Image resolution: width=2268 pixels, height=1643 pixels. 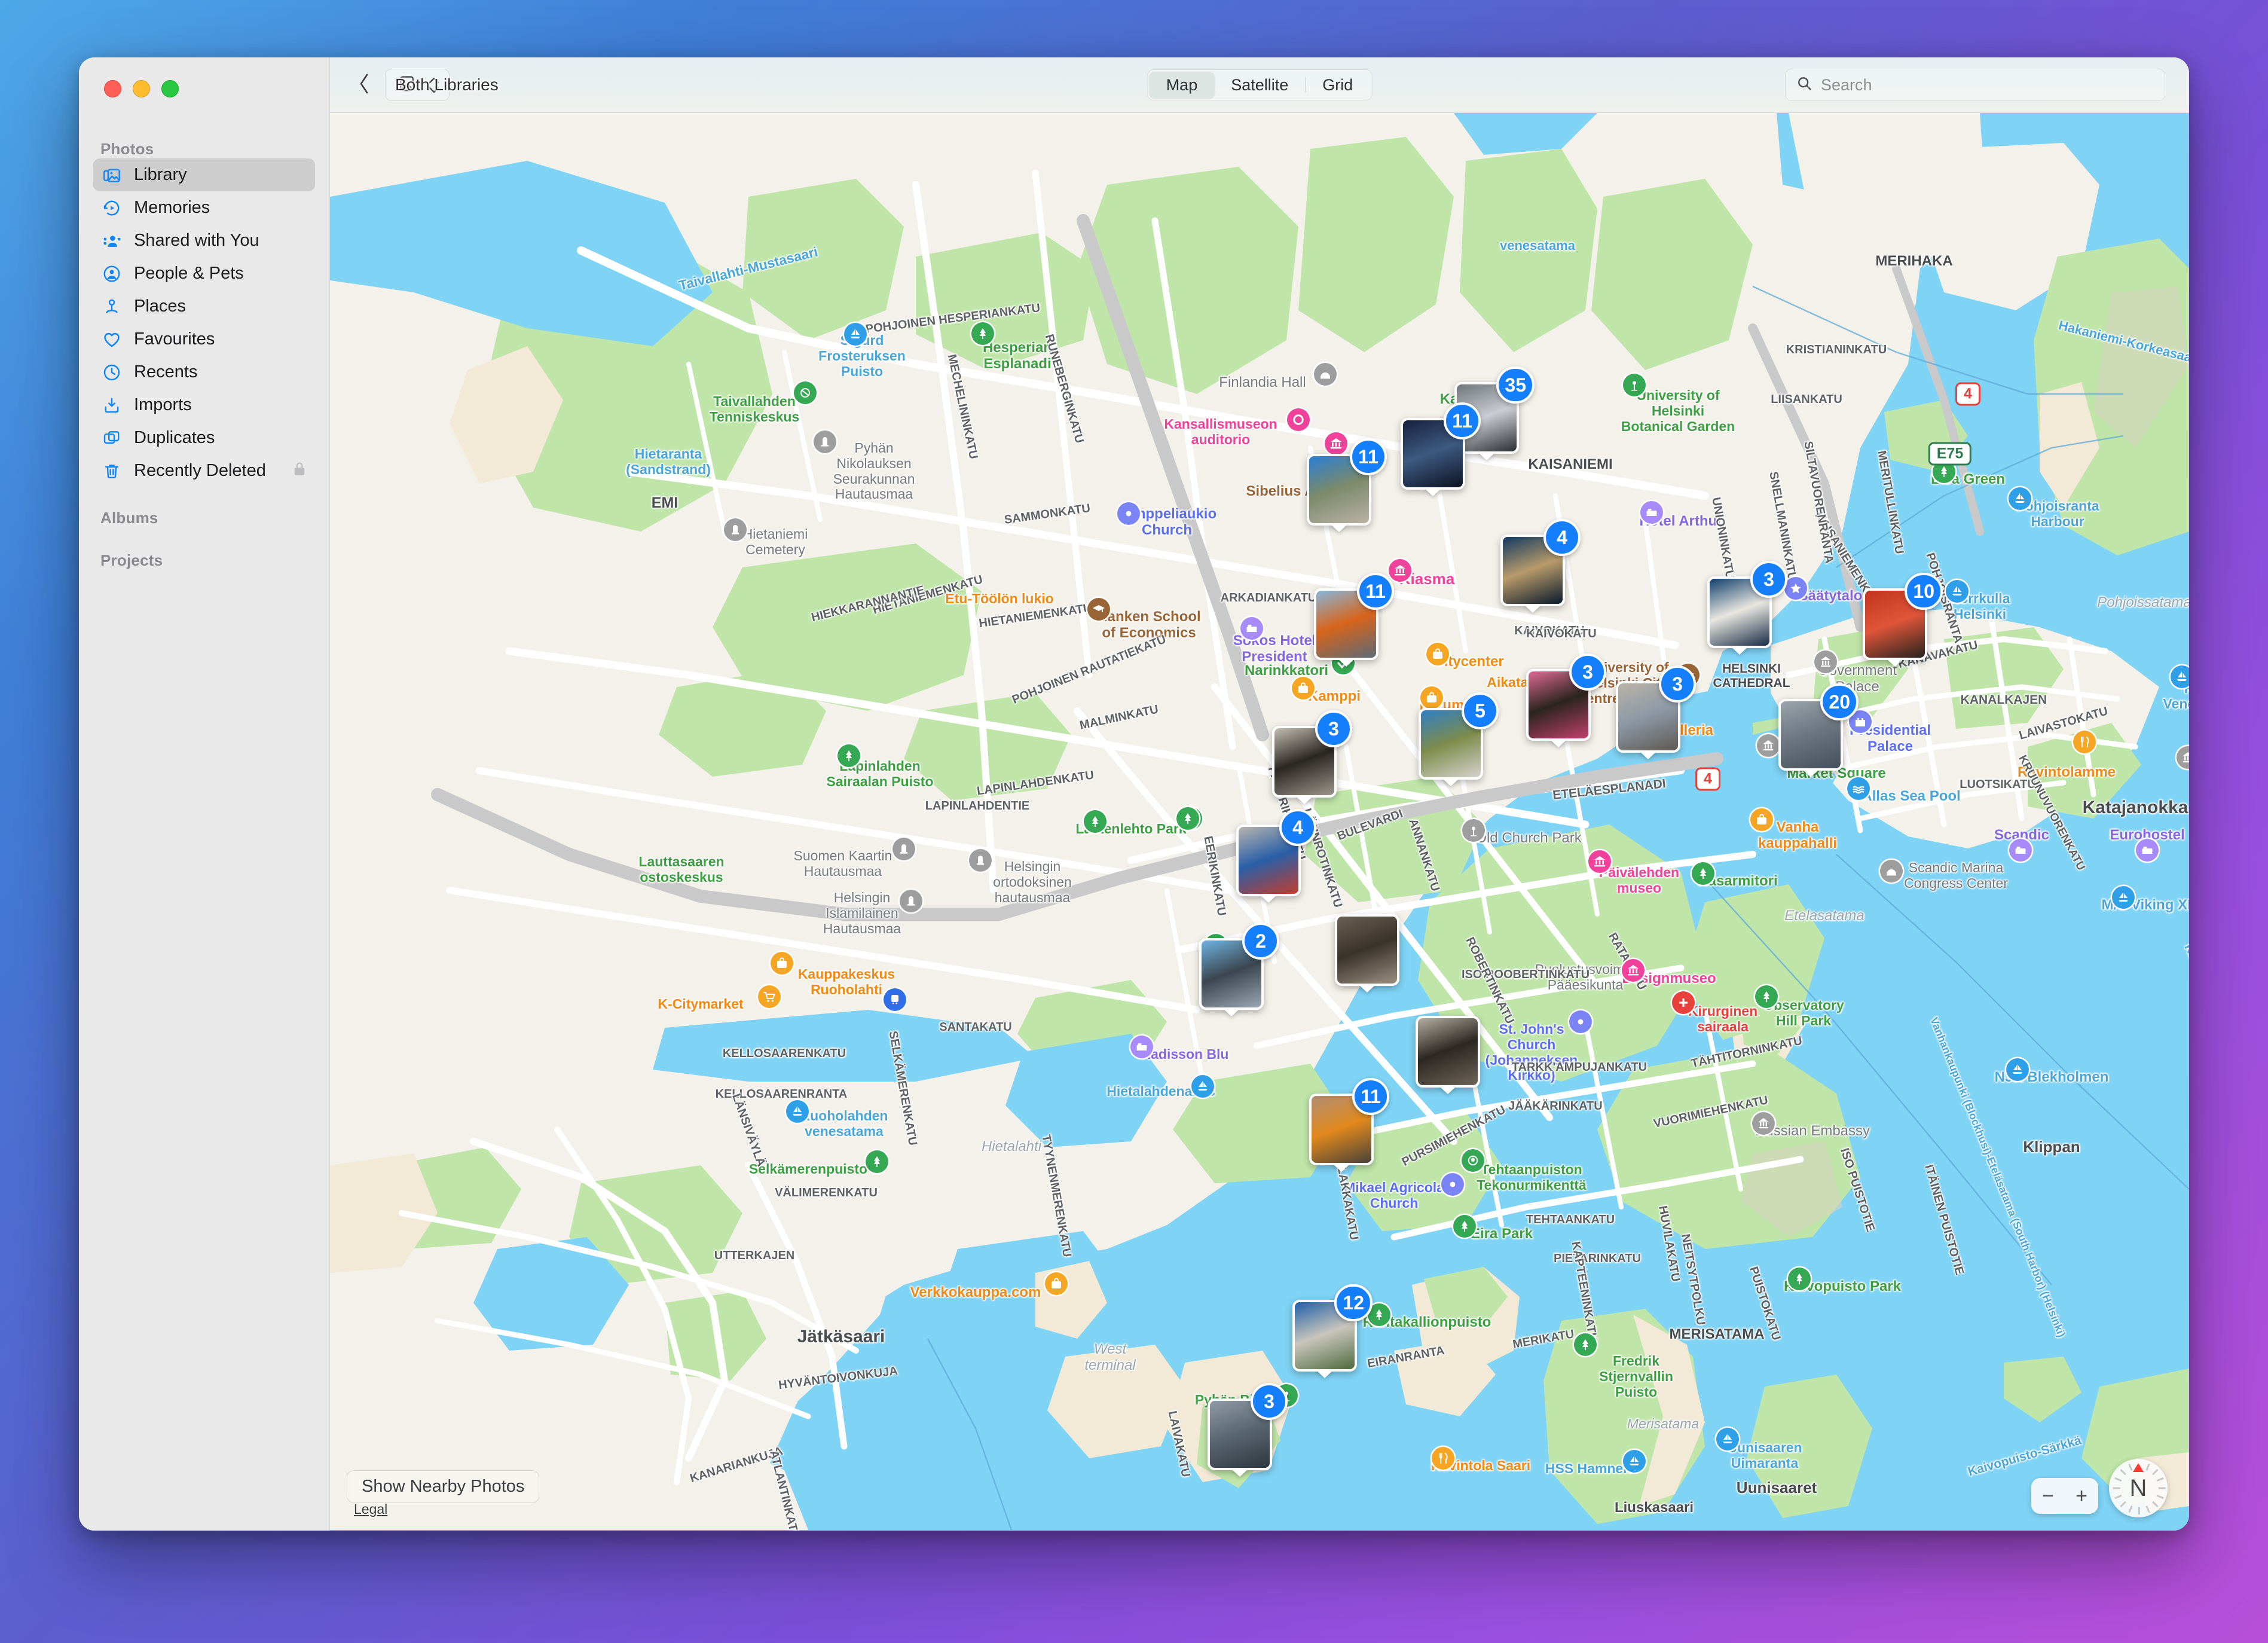 What do you see at coordinates (2082, 1496) in the screenshot?
I see `zoom-in-button: +` at bounding box center [2082, 1496].